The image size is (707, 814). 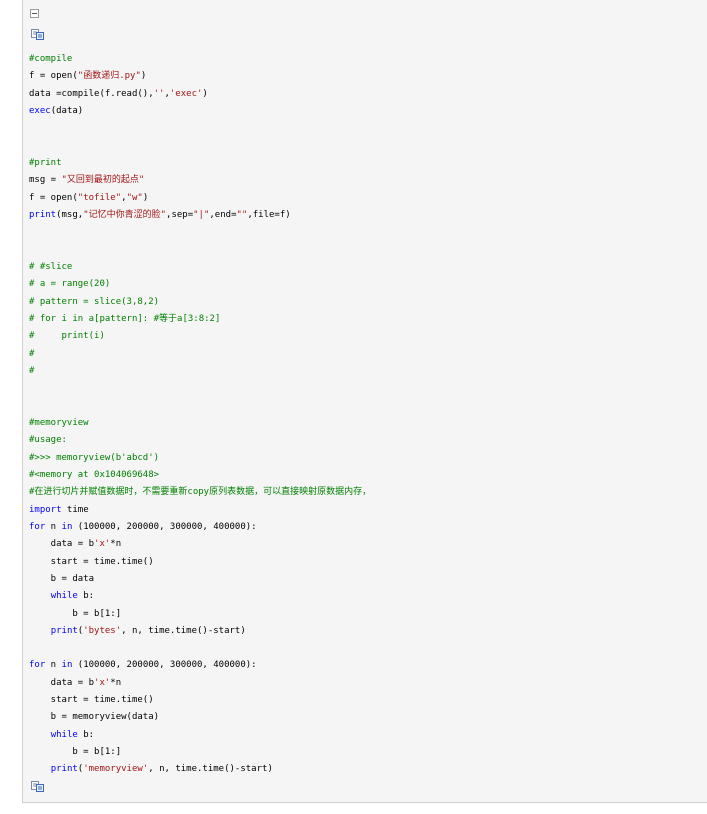 I want to click on code-token: '', so click(x=159, y=93).